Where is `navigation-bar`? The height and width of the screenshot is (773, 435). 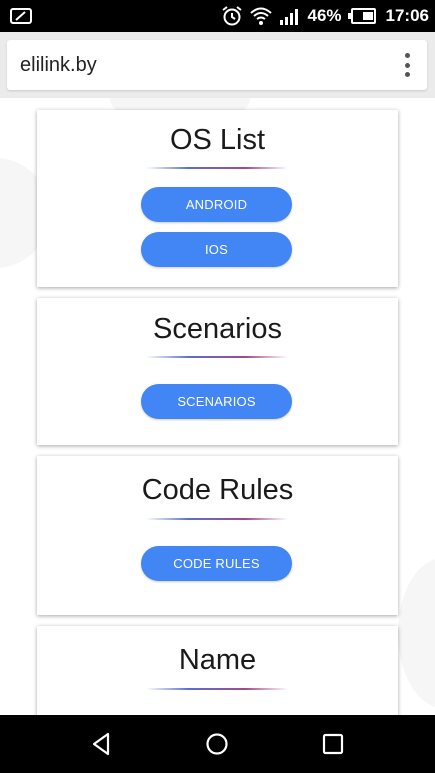
navigation-bar is located at coordinates (217, 744).